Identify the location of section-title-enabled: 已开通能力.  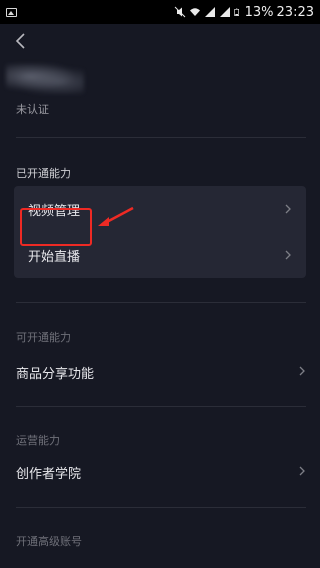
(43, 173).